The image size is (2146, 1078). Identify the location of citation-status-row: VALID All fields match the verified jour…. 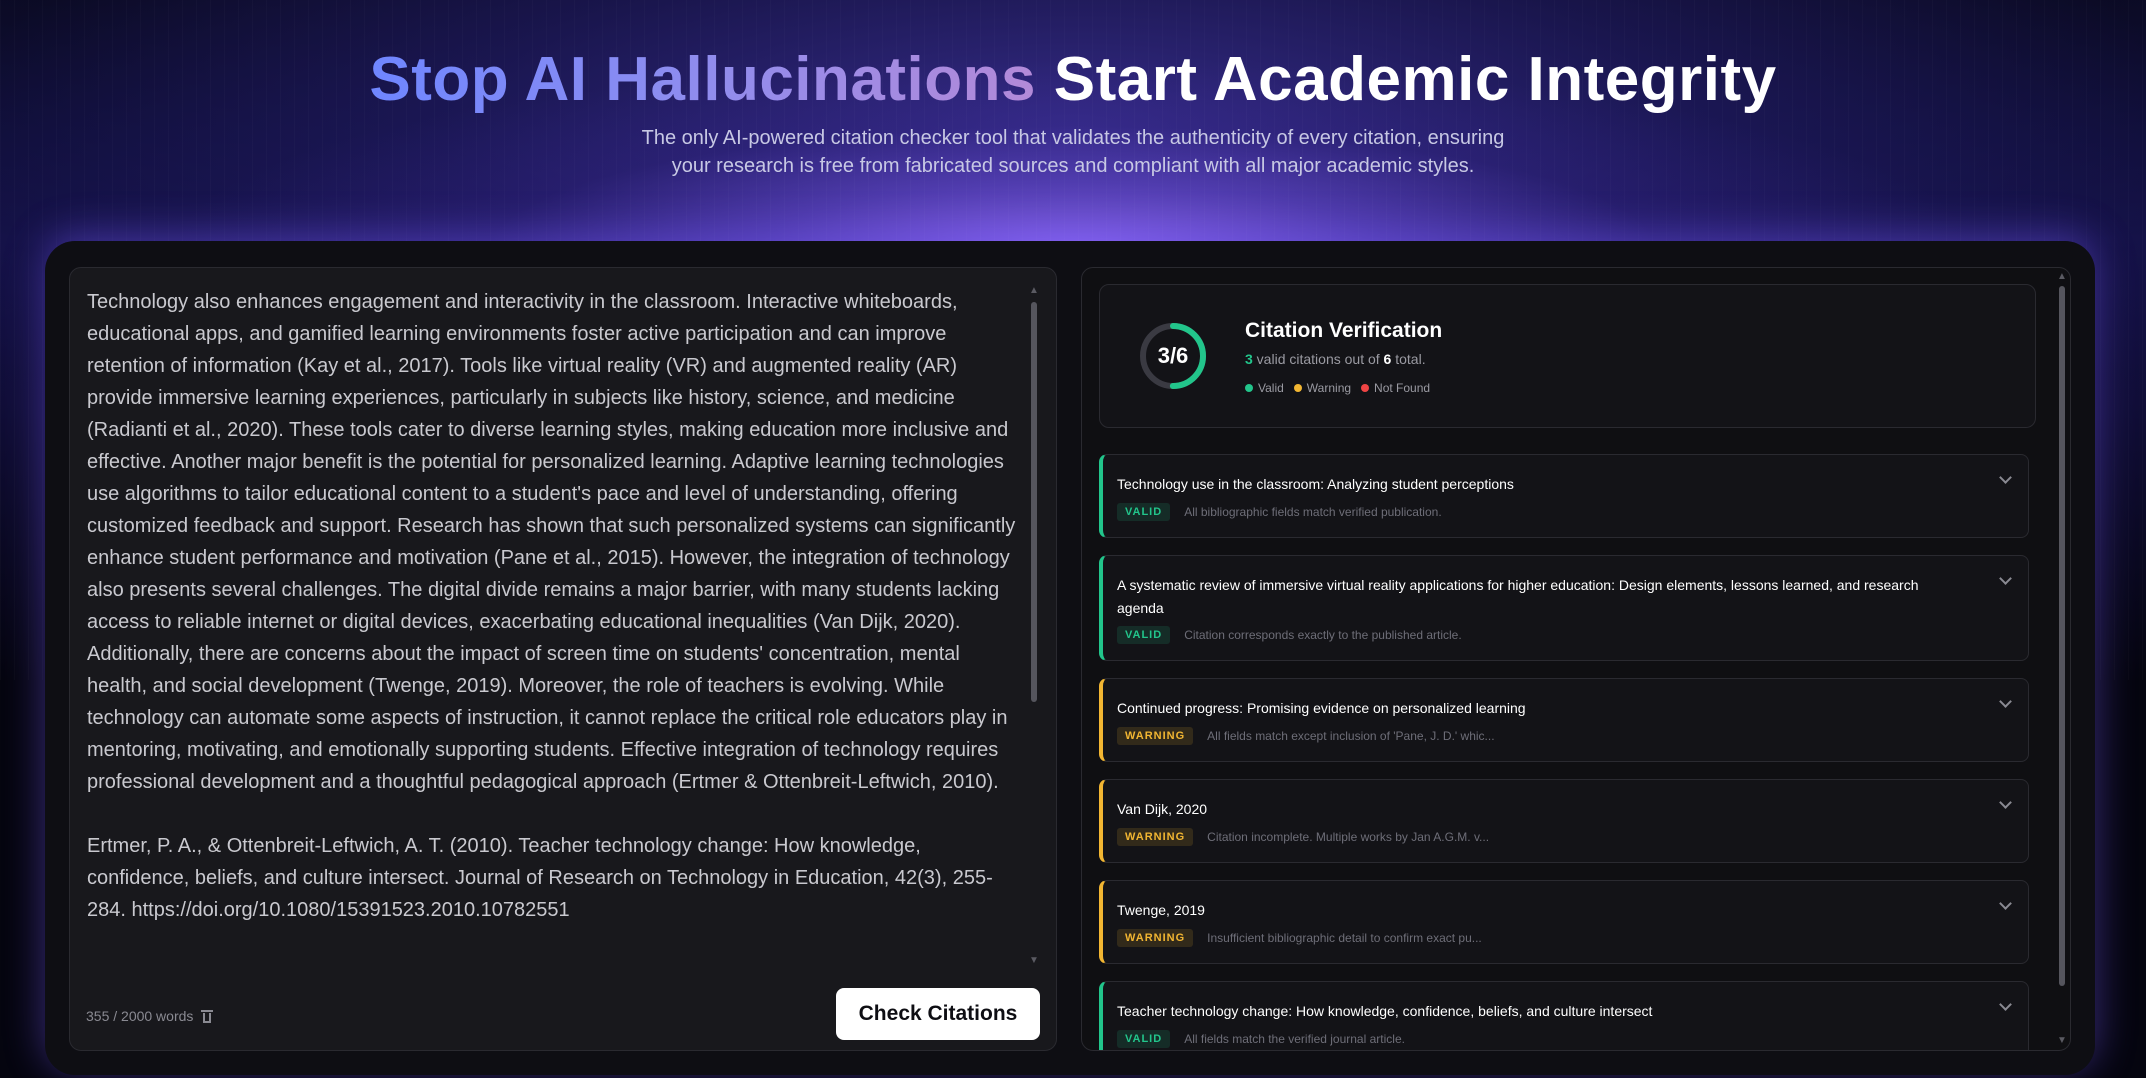
(1261, 1039).